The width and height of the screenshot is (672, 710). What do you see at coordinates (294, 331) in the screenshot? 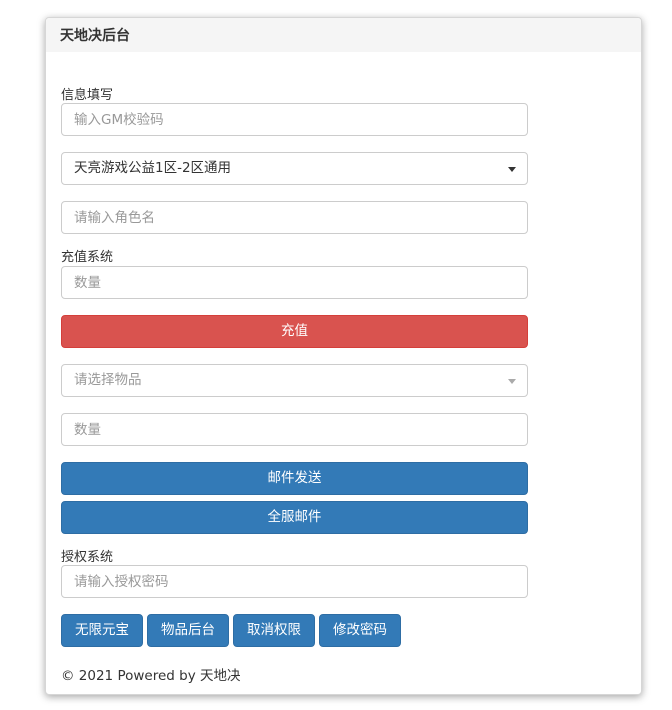
I see `recharge-button: 充值` at bounding box center [294, 331].